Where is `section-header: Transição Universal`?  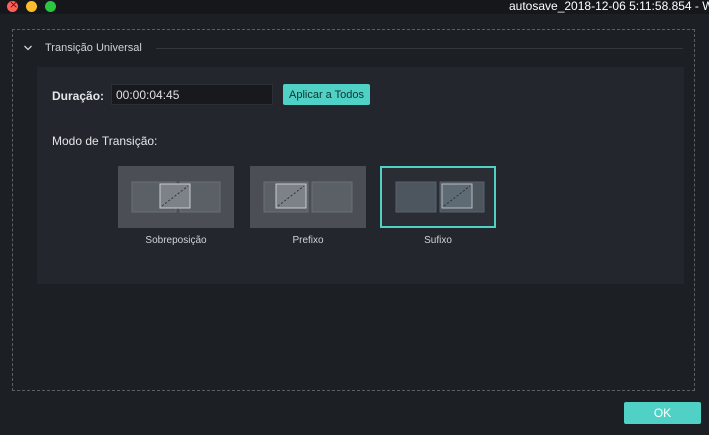 section-header: Transição Universal is located at coordinates (353, 48).